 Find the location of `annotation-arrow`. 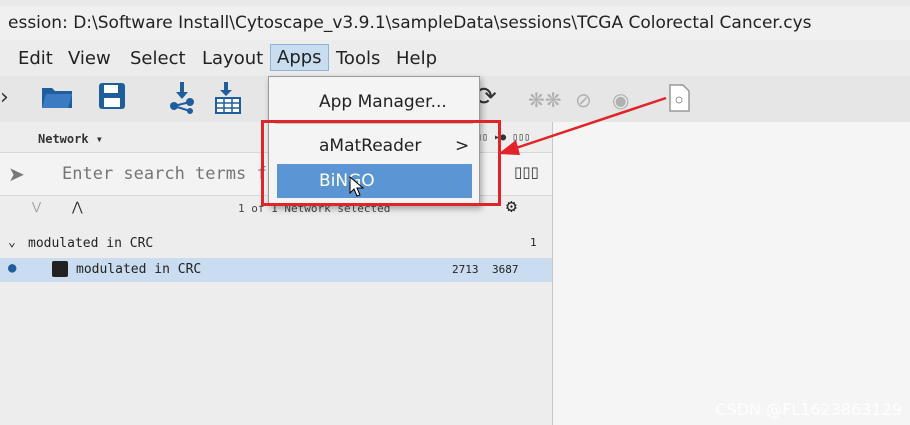

annotation-arrow is located at coordinates (582, 125).